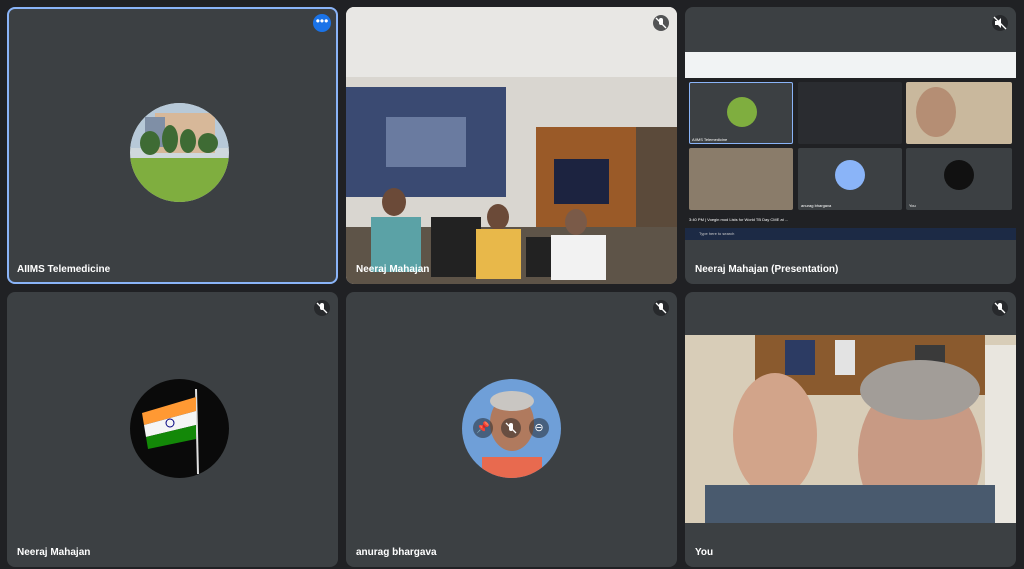 The height and width of the screenshot is (569, 1024). I want to click on mini-tile-anurag: anurag bhargava, so click(850, 179).